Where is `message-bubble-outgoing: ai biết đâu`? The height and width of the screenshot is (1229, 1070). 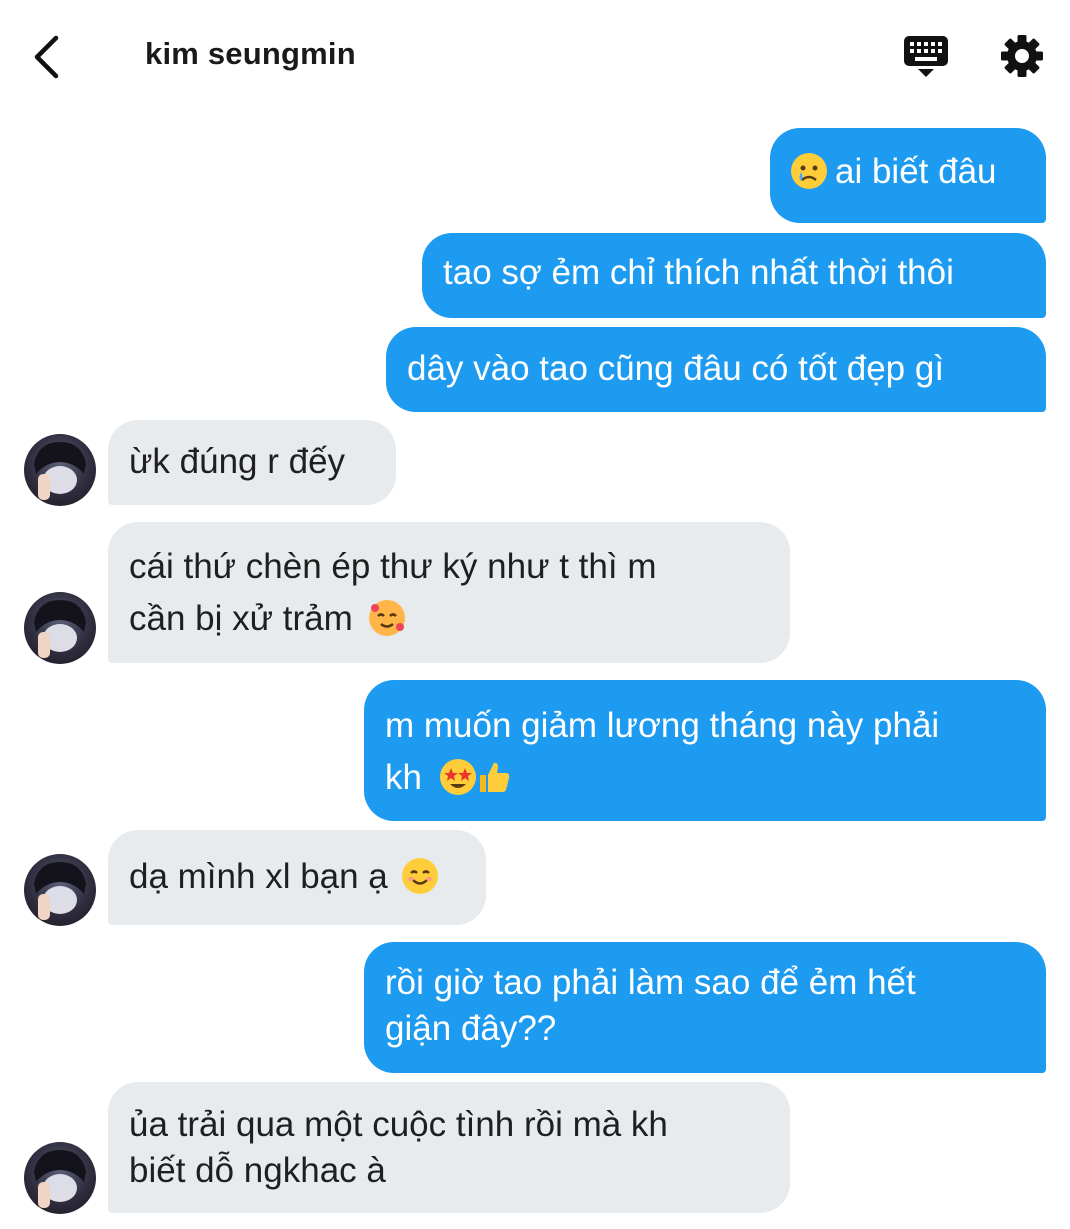 message-bubble-outgoing: ai biết đâu is located at coordinates (908, 175).